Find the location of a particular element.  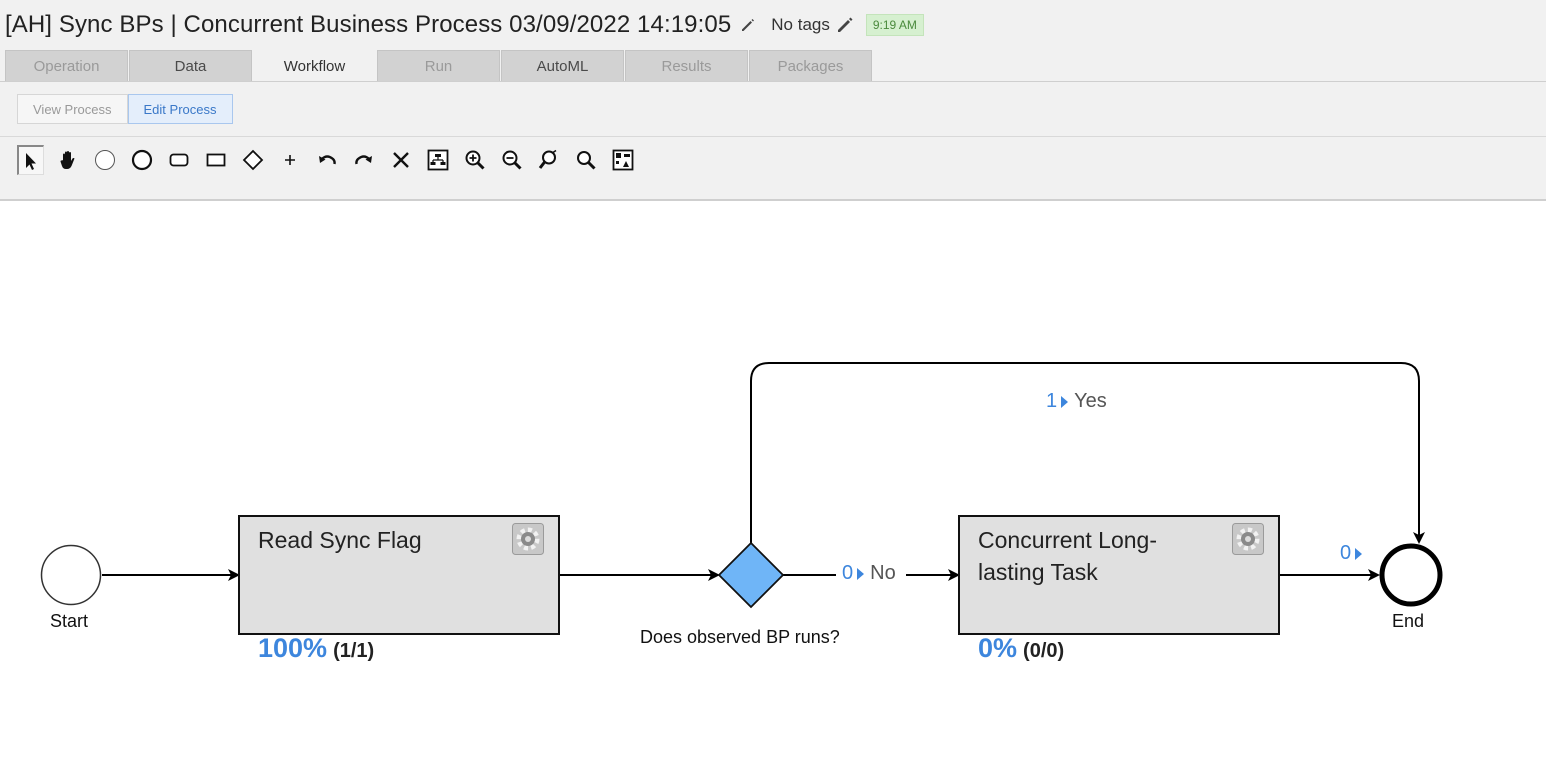

pointer-icon is located at coordinates (30, 160).